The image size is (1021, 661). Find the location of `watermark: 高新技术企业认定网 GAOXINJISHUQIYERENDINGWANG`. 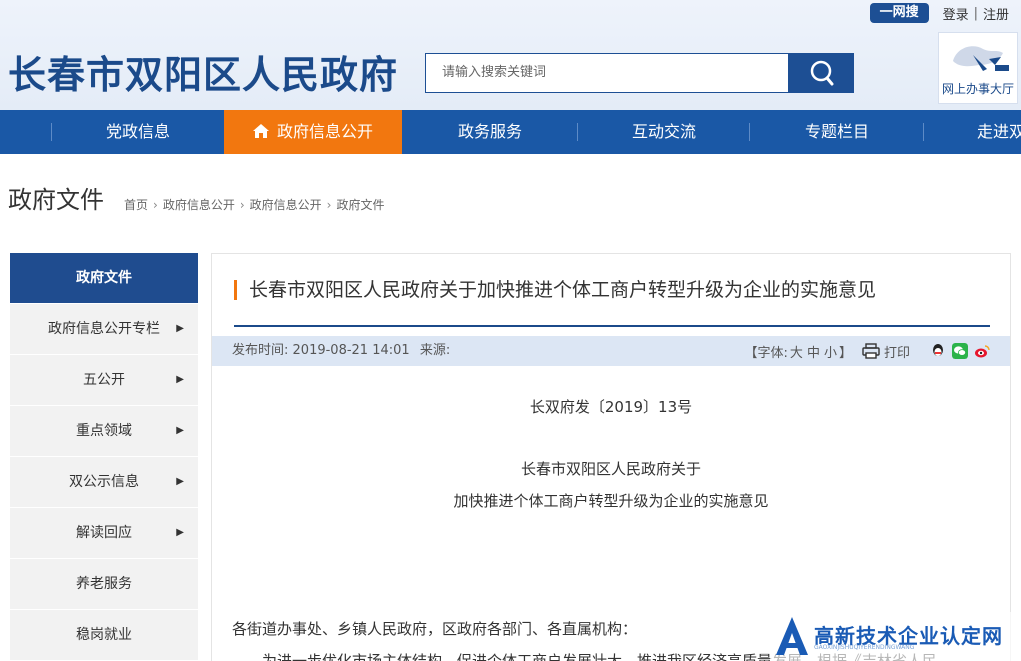

watermark: 高新技术企业认定网 GAOXINJISHUQIYERENDINGWANG is located at coordinates (895, 636).